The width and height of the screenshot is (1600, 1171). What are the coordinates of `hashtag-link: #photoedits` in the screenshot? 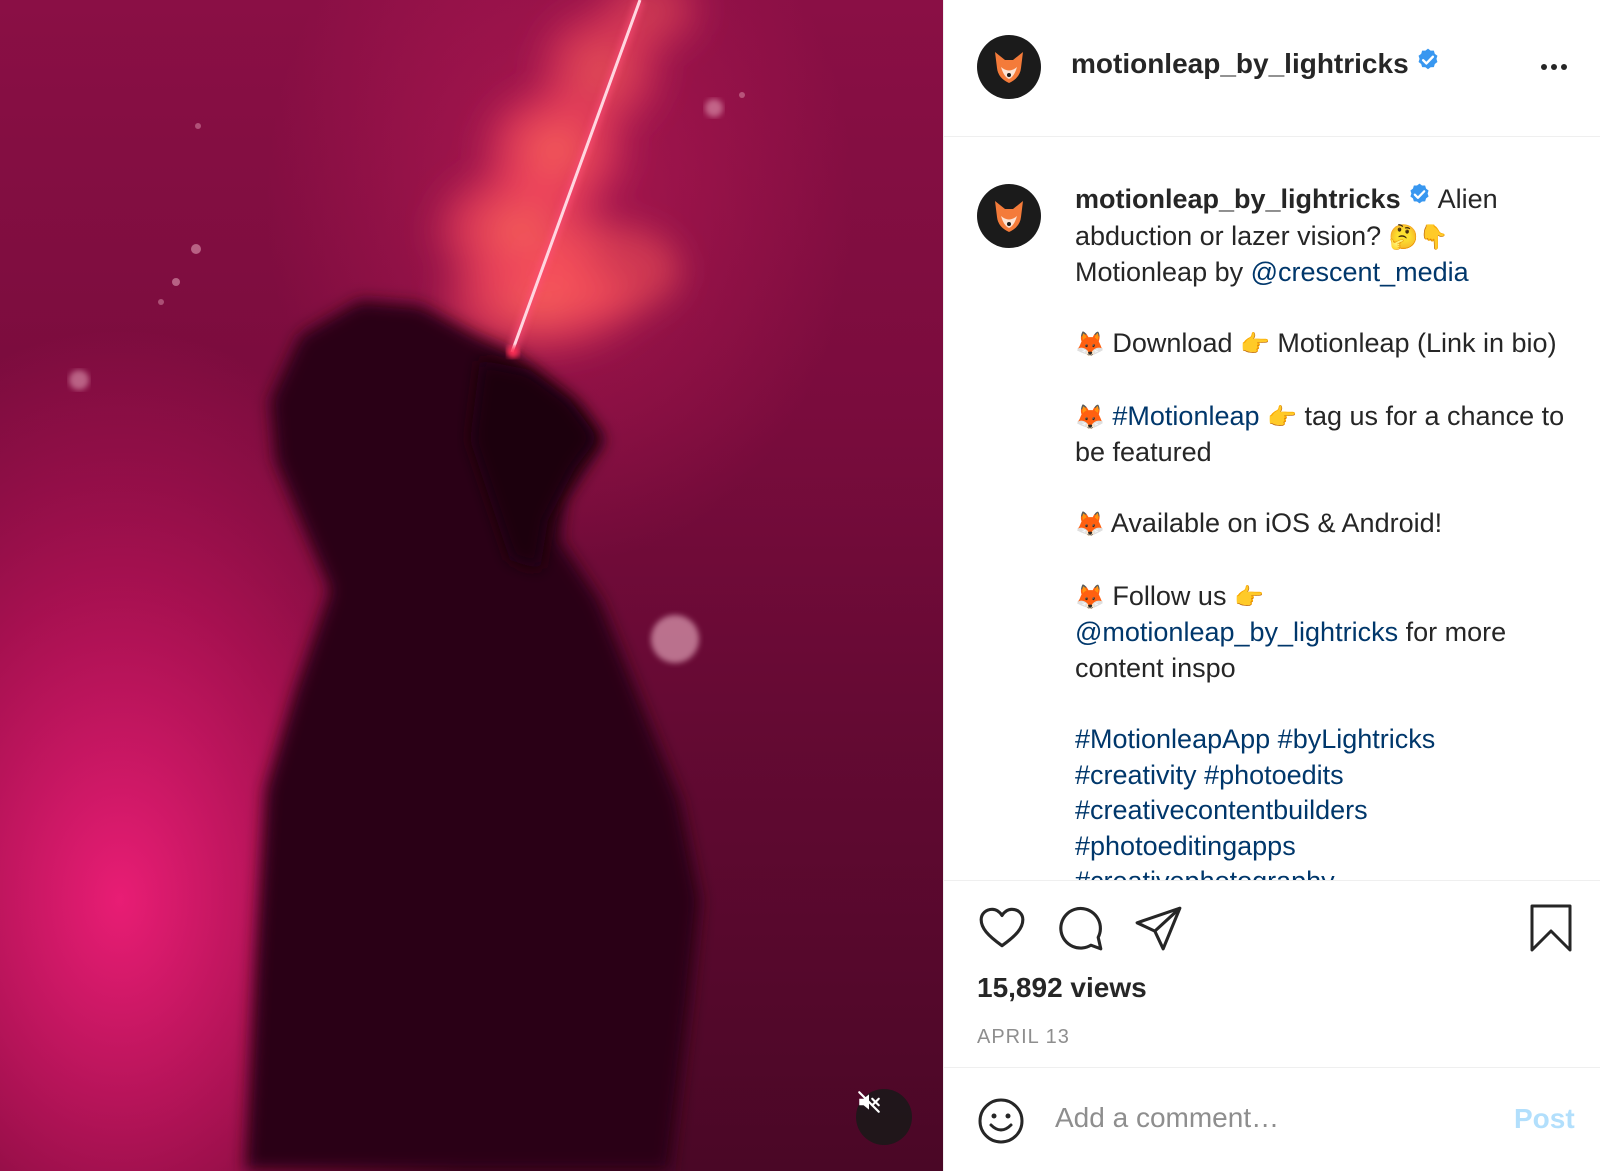 It's located at (1274, 775).